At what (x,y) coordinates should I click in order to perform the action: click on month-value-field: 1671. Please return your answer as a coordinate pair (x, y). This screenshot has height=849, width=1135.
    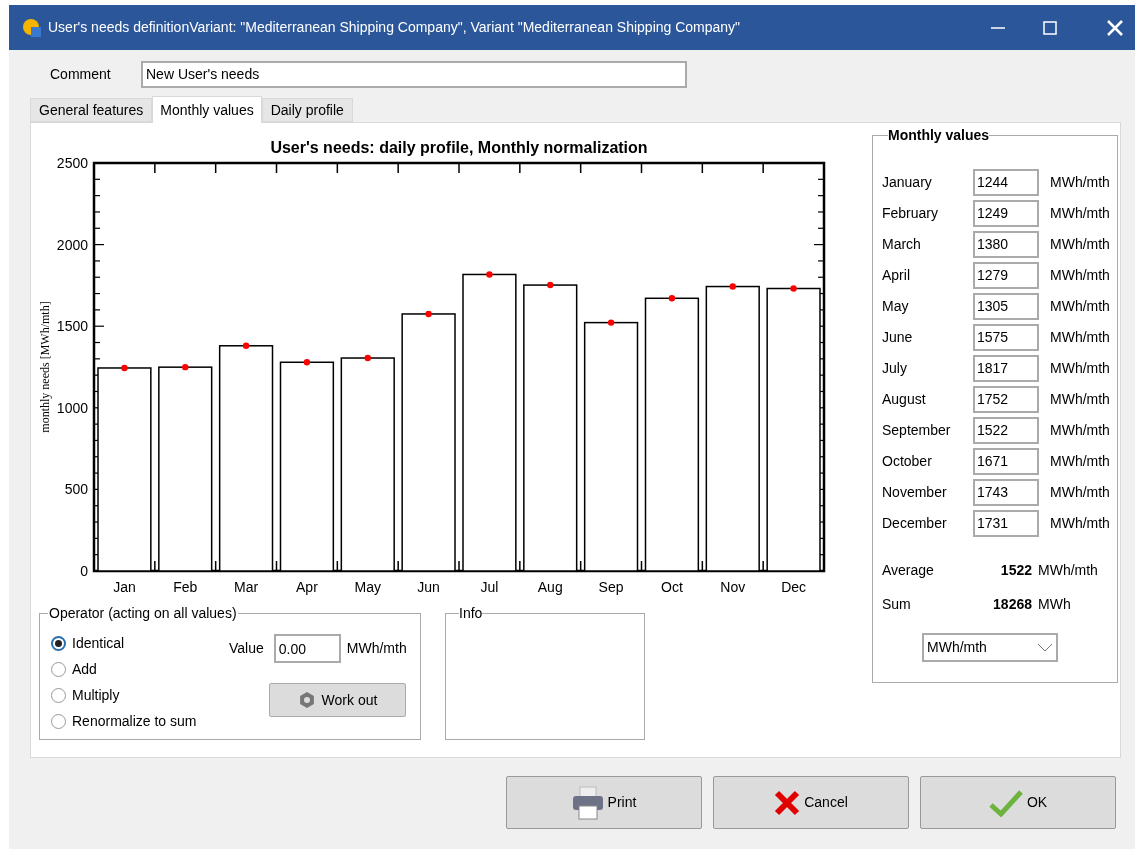
    Looking at the image, I should click on (1006, 461).